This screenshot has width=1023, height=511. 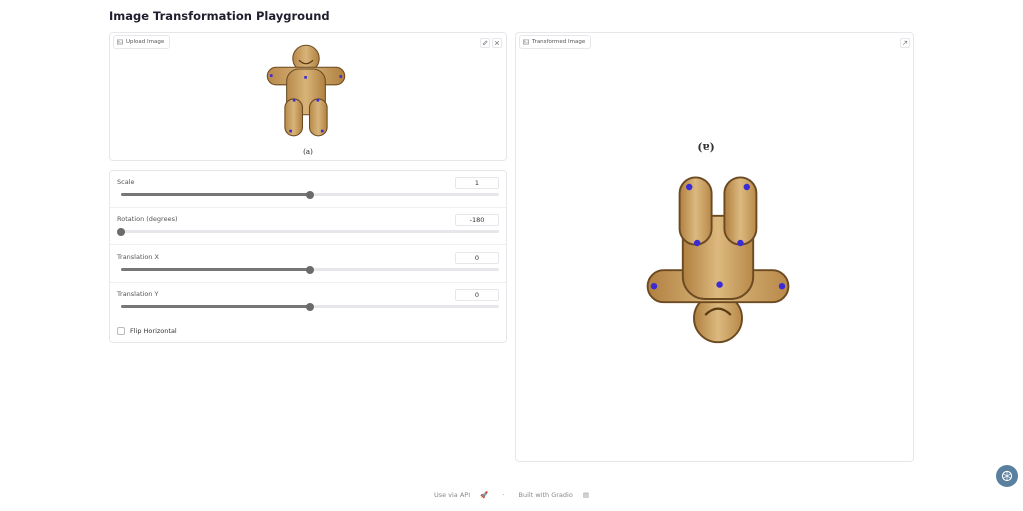 I want to click on gingerbread-figure, so click(x=306, y=90).